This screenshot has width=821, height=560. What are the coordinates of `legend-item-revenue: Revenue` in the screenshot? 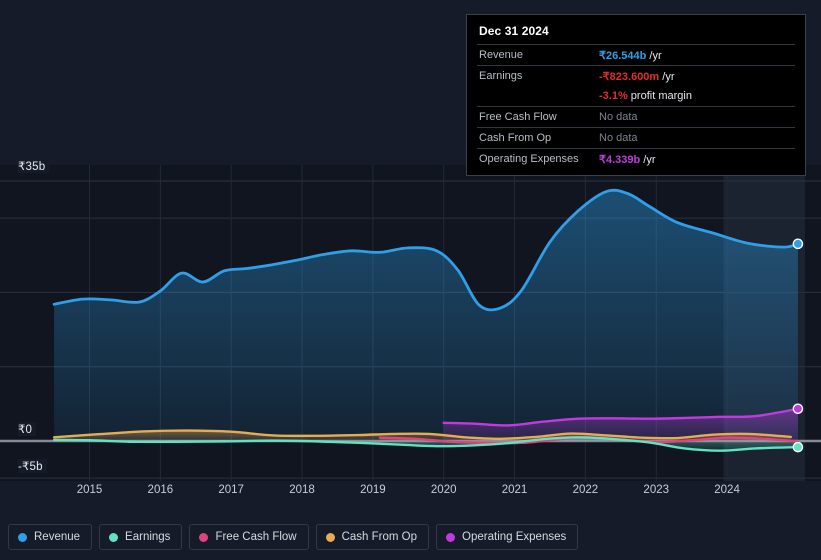 It's located at (50, 537).